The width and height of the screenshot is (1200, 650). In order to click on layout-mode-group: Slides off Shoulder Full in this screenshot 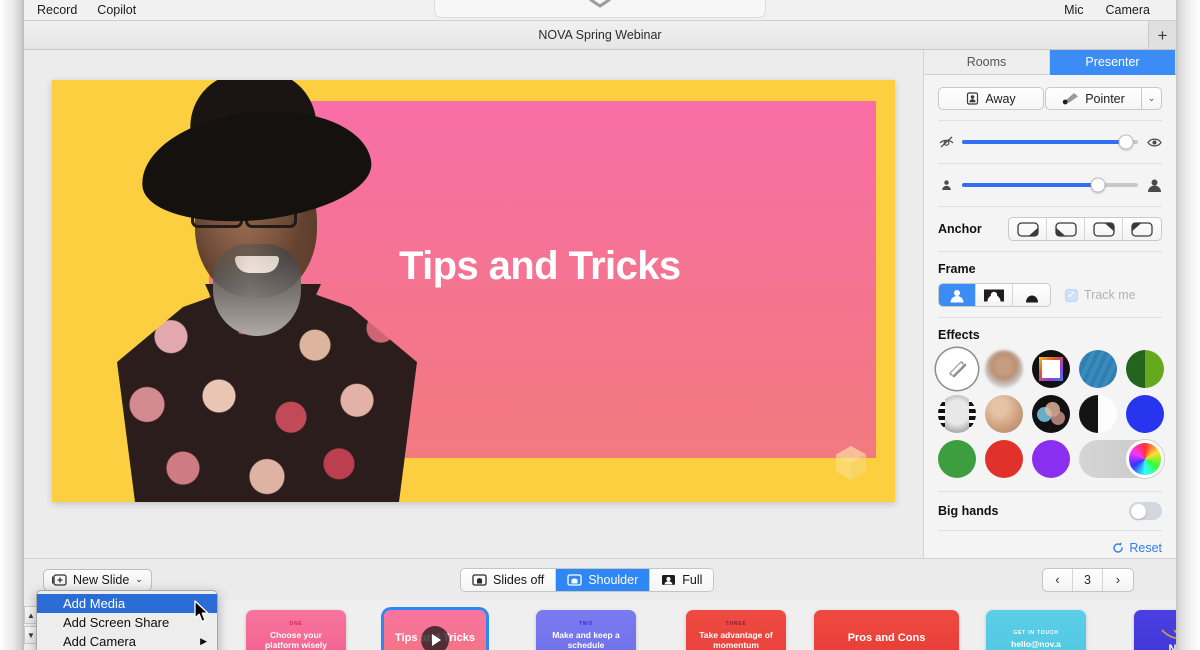, I will do `click(587, 579)`.